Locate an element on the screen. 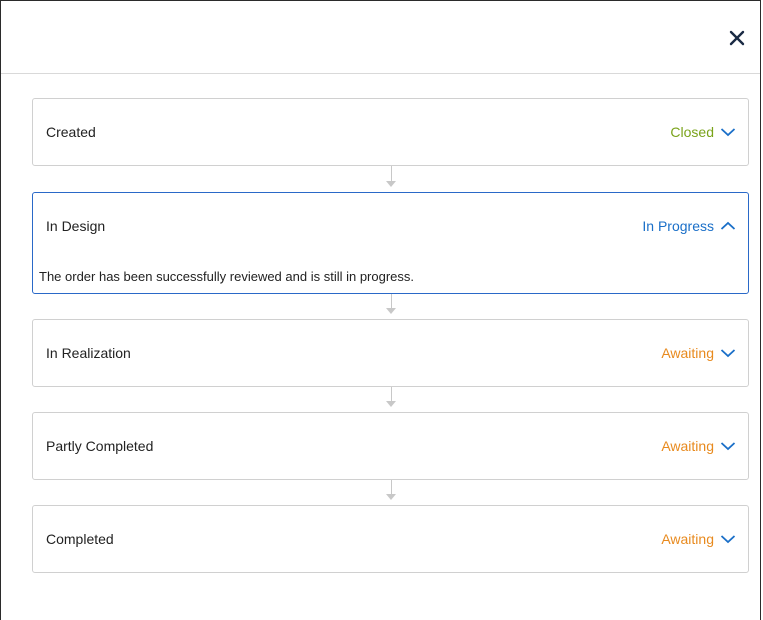  step-created: Created Closed is located at coordinates (390, 132).